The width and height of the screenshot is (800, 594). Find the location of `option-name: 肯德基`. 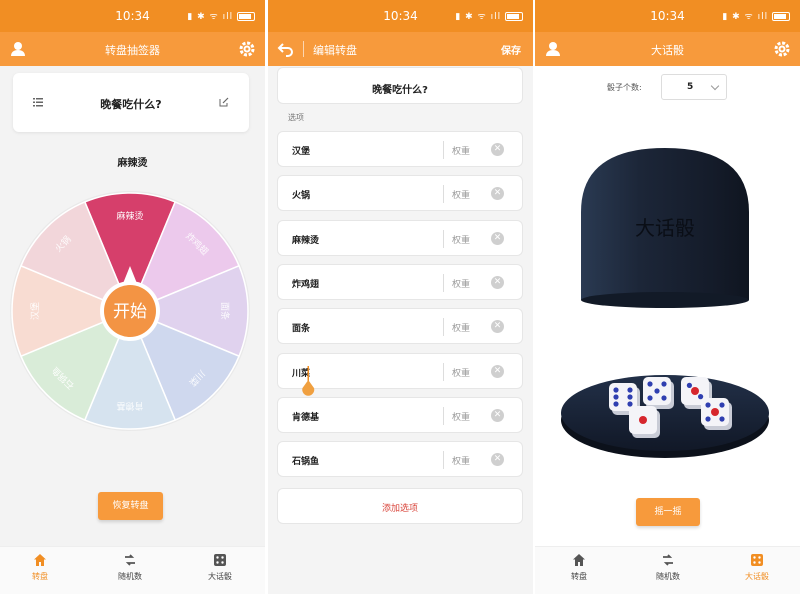

option-name: 肯德基 is located at coordinates (305, 416).